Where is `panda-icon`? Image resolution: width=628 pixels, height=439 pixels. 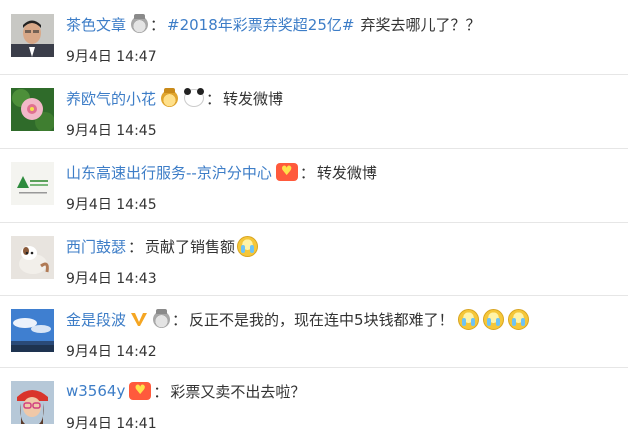 panda-icon is located at coordinates (194, 97).